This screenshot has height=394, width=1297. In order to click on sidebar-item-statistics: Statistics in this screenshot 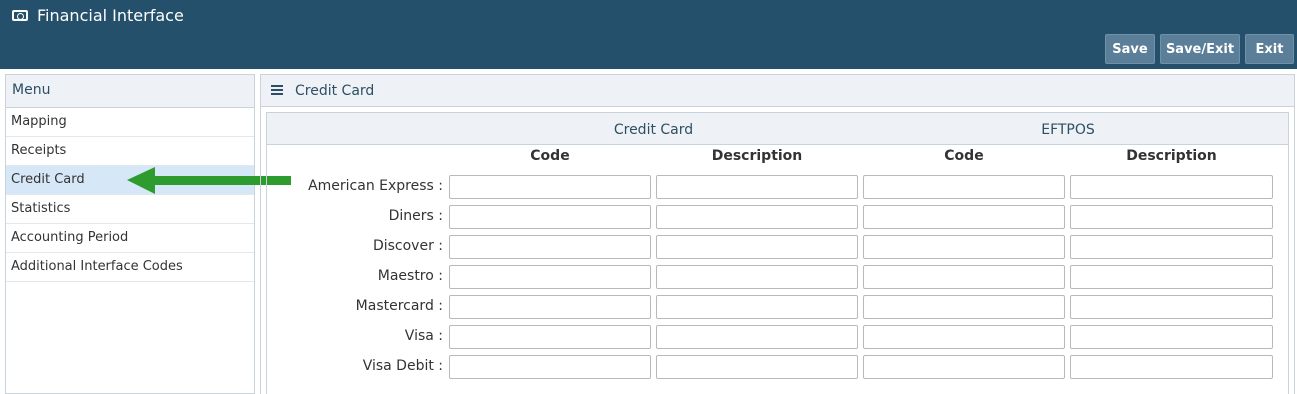, I will do `click(130, 209)`.